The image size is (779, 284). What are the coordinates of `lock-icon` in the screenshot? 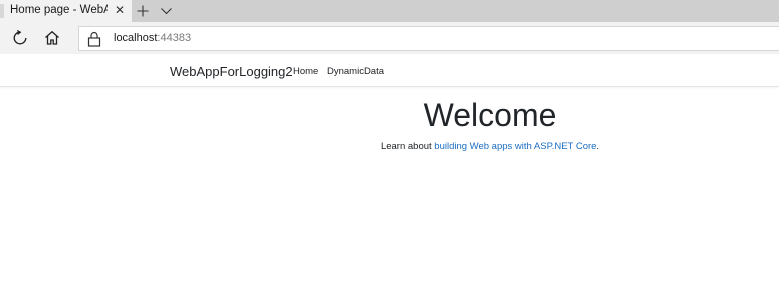 It's located at (94, 39).